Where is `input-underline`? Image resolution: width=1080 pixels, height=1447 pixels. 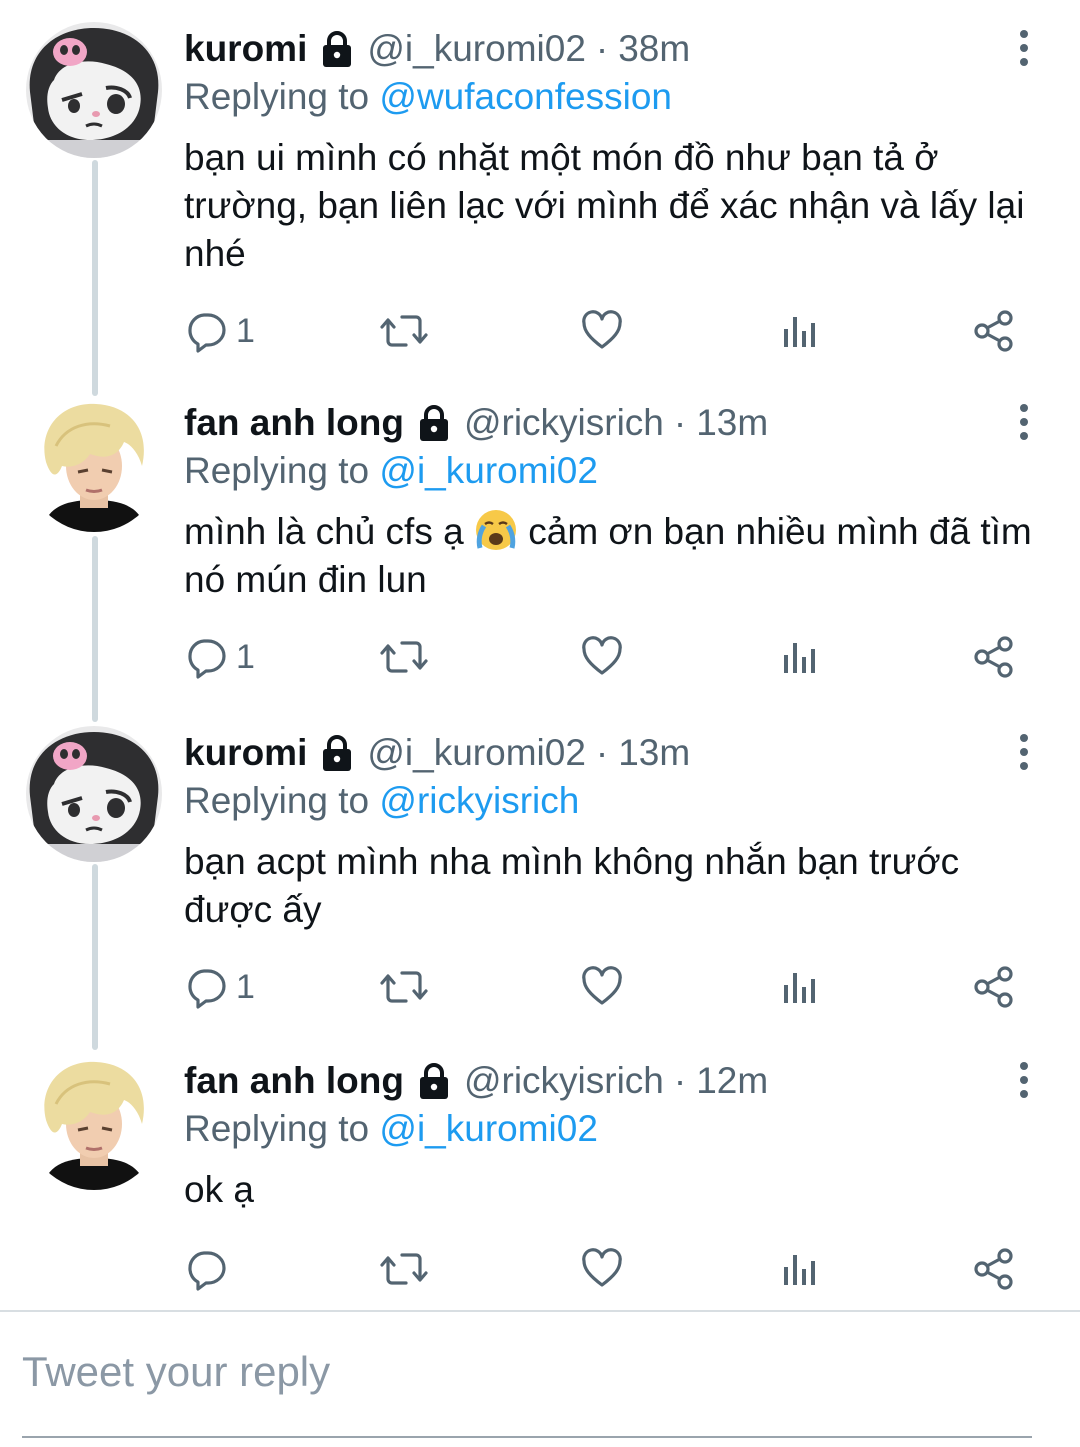 input-underline is located at coordinates (527, 1437).